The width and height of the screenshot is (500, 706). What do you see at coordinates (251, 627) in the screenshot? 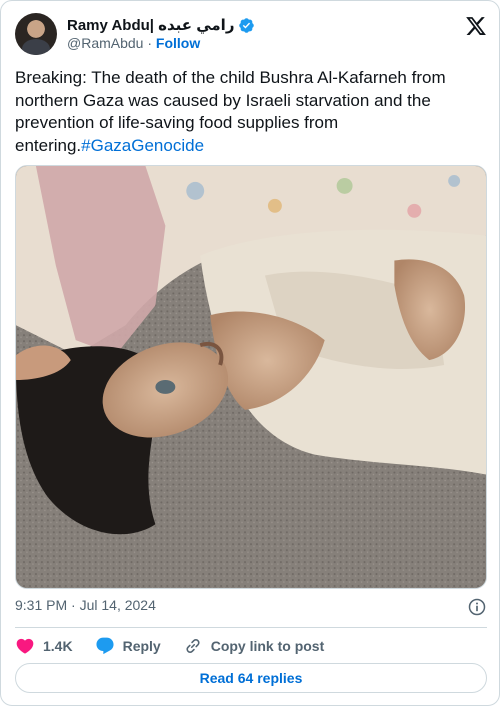
I see `divider` at bounding box center [251, 627].